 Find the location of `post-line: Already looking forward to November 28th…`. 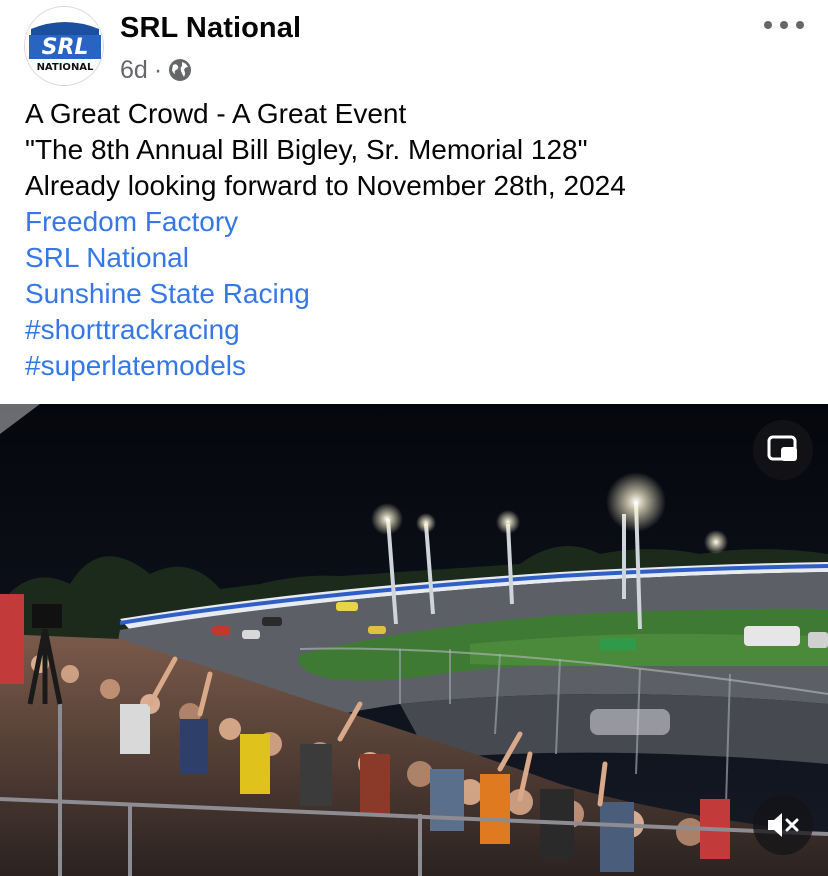

post-line: Already looking forward to November 28th… is located at coordinates (325, 185).